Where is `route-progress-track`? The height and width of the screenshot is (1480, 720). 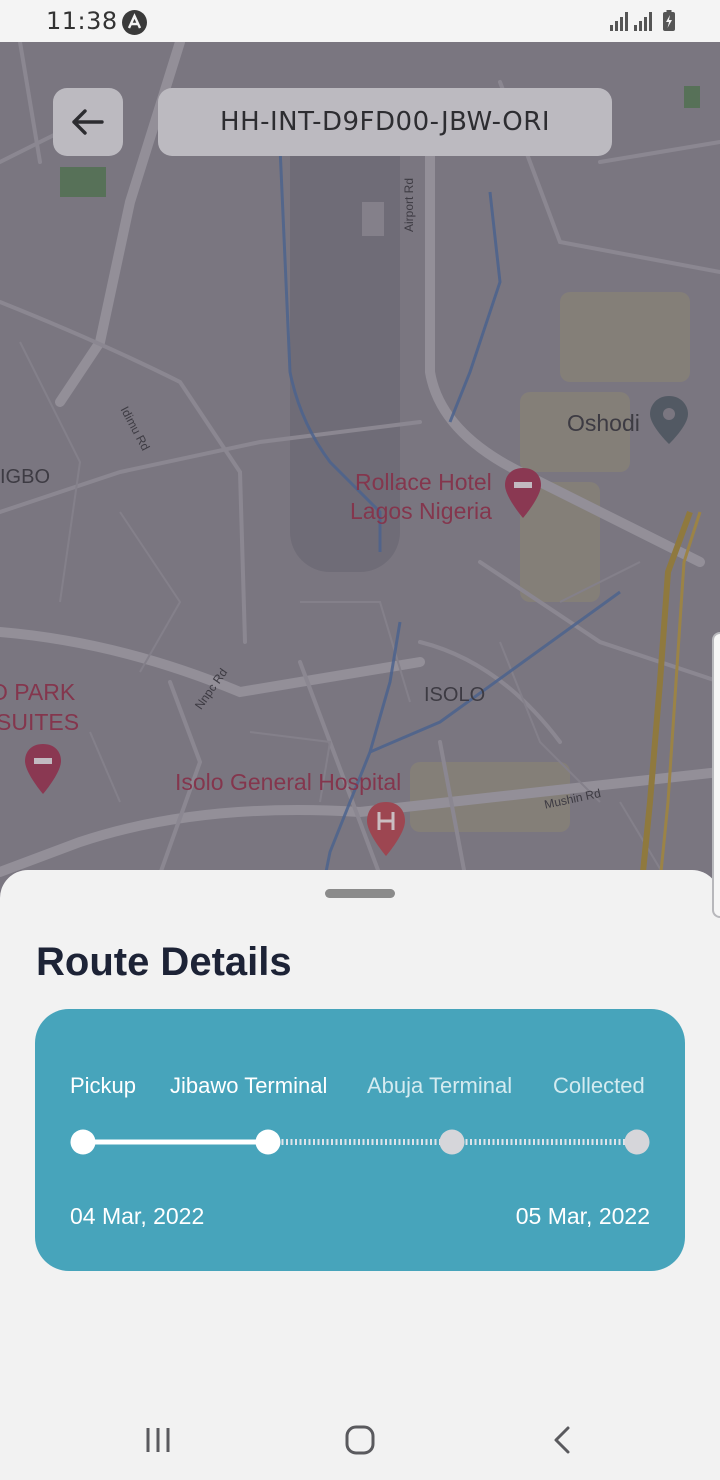
route-progress-track is located at coordinates (360, 1142).